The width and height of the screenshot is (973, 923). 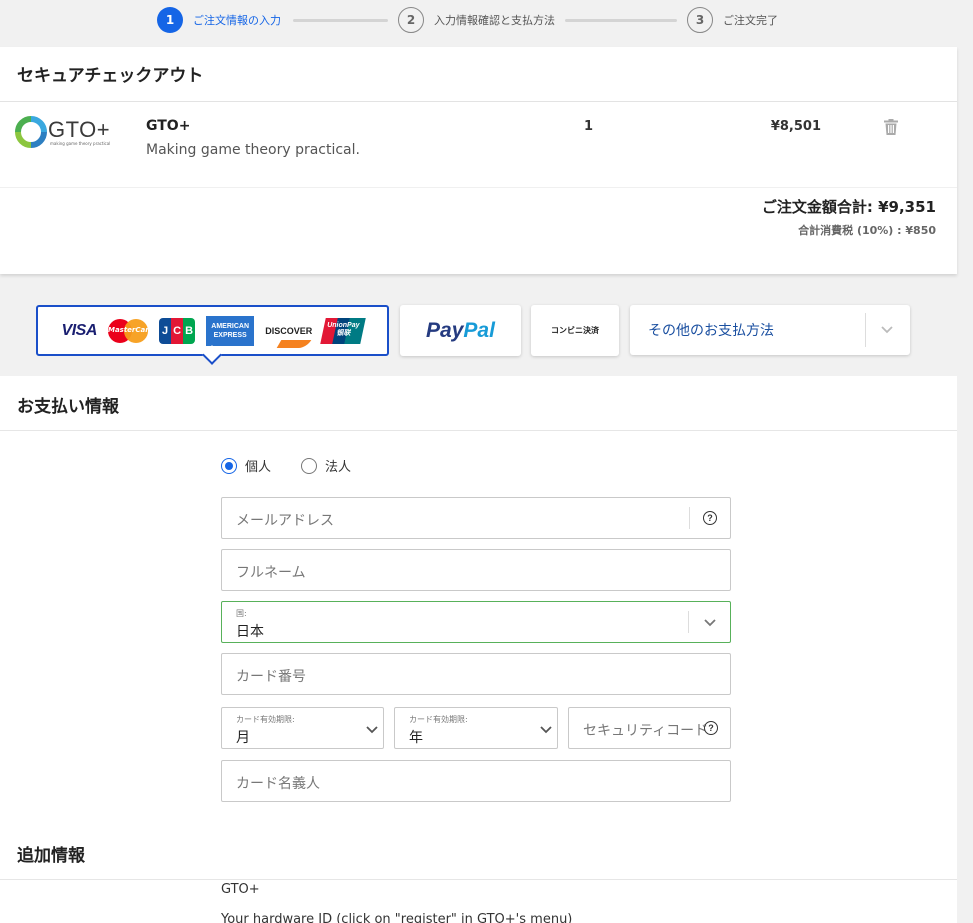 I want to click on payment-method-other-dropdown: その他のお支払方法, so click(x=770, y=330).